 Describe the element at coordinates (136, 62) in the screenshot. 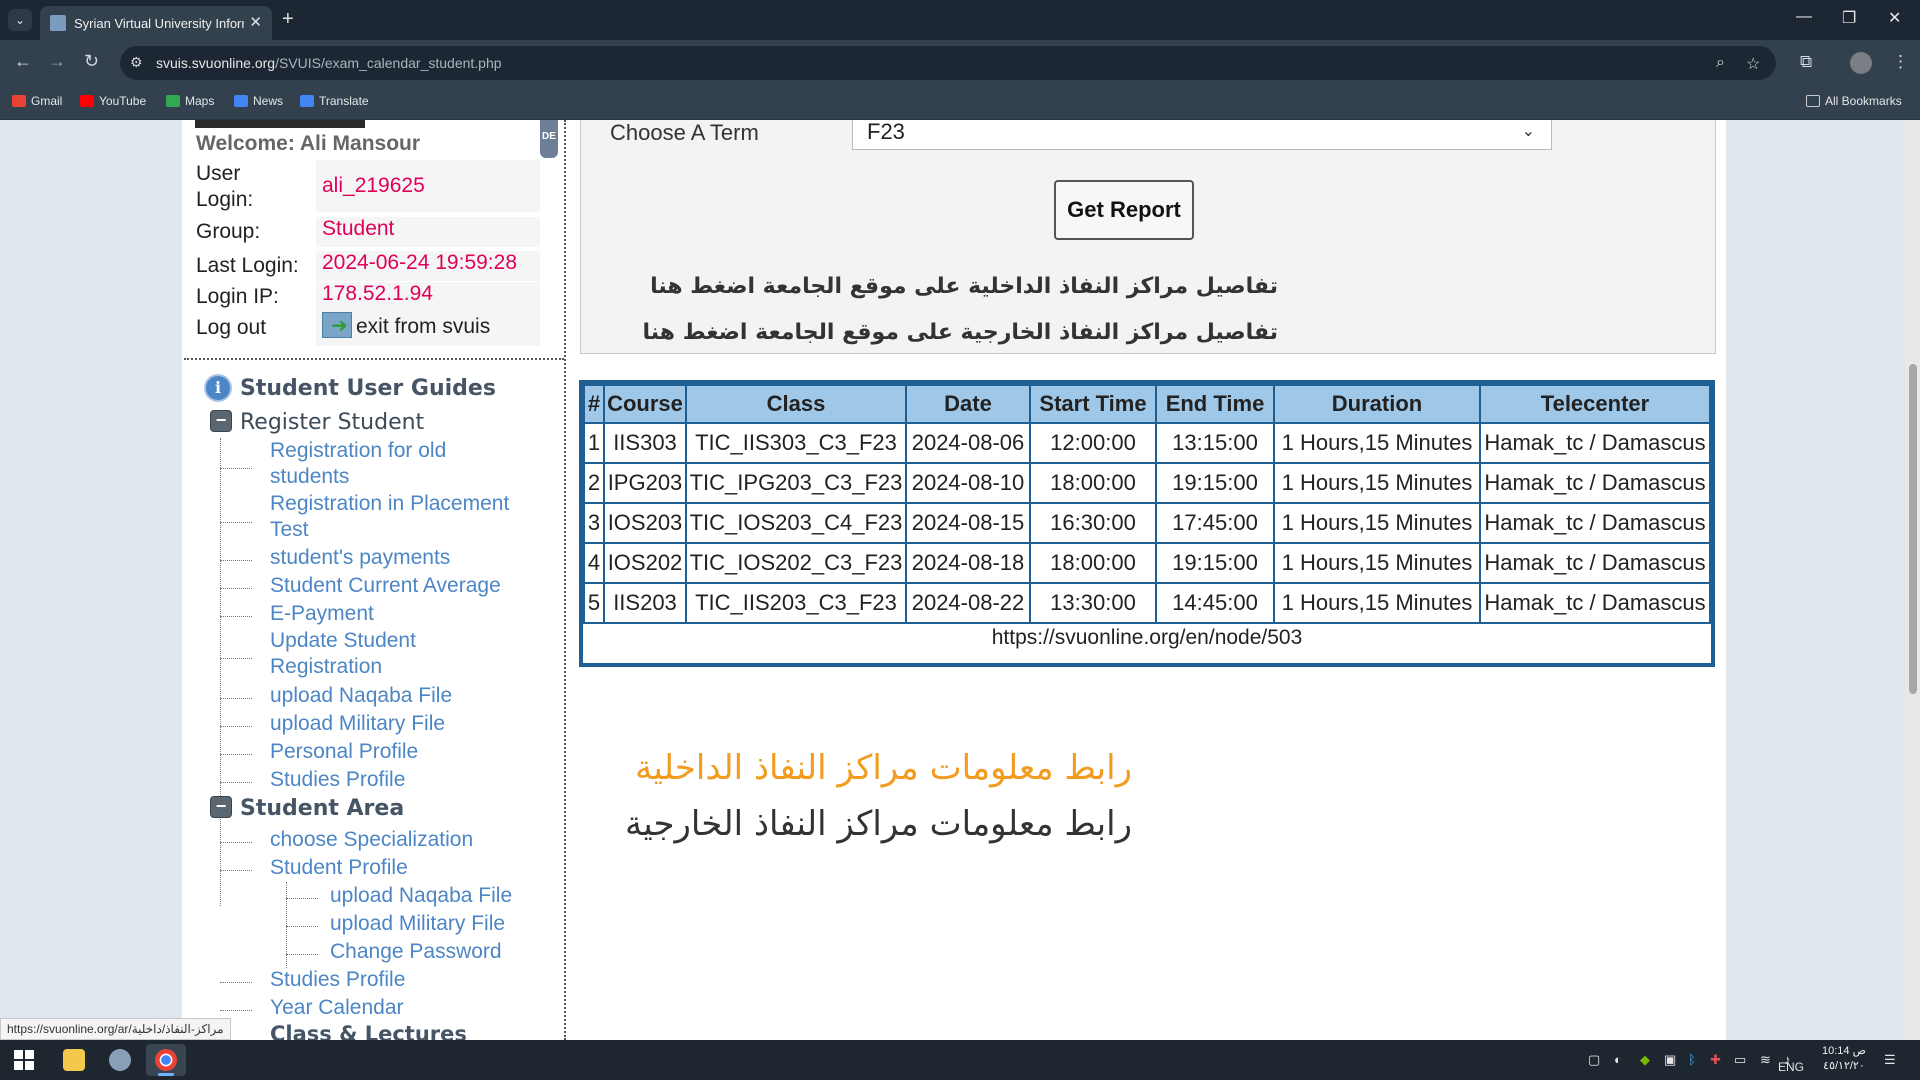

I see `site-info-icon: ⚙` at that location.